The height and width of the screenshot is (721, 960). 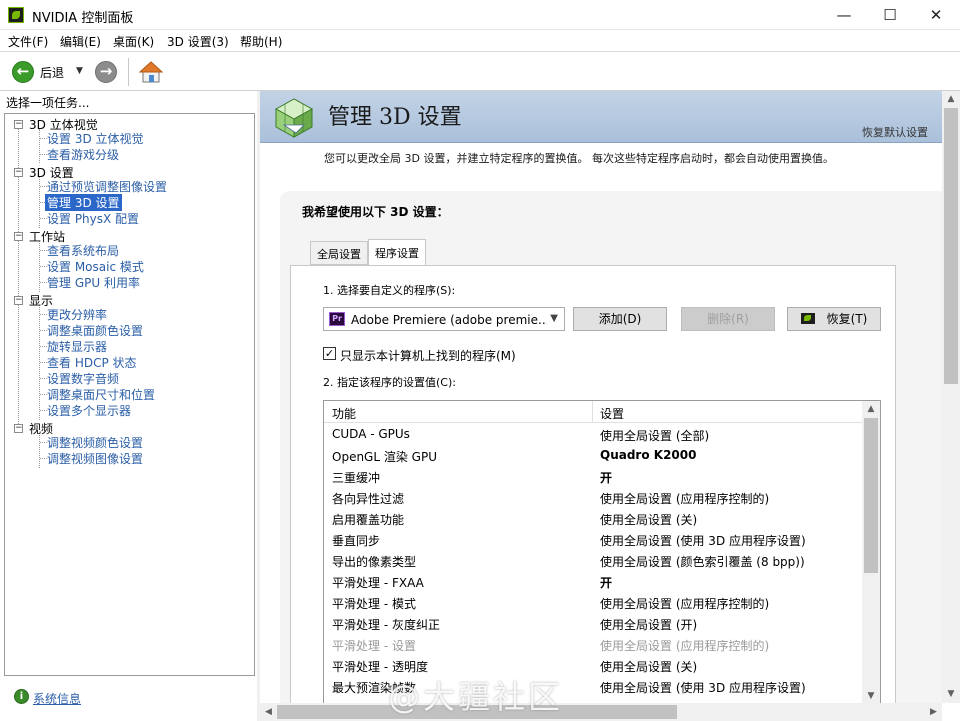 I want to click on tree-item-preview-image-settings: 通过预览调整图像设置, so click(x=107, y=186).